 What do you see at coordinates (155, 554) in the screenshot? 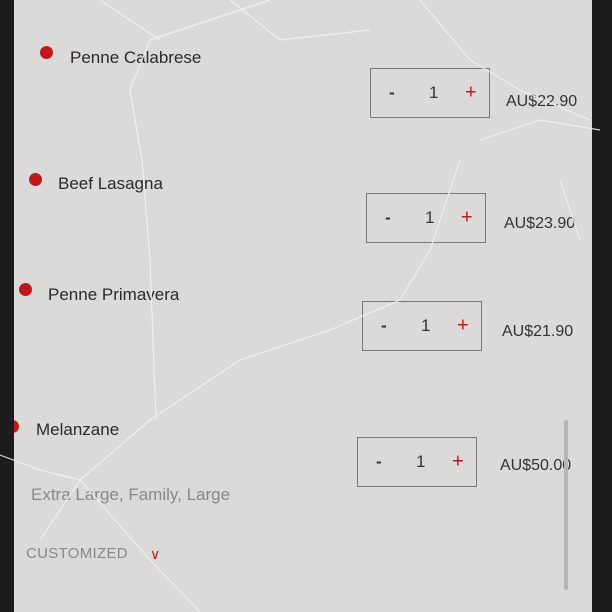
I see `chevron-down-icon: ∨` at bounding box center [155, 554].